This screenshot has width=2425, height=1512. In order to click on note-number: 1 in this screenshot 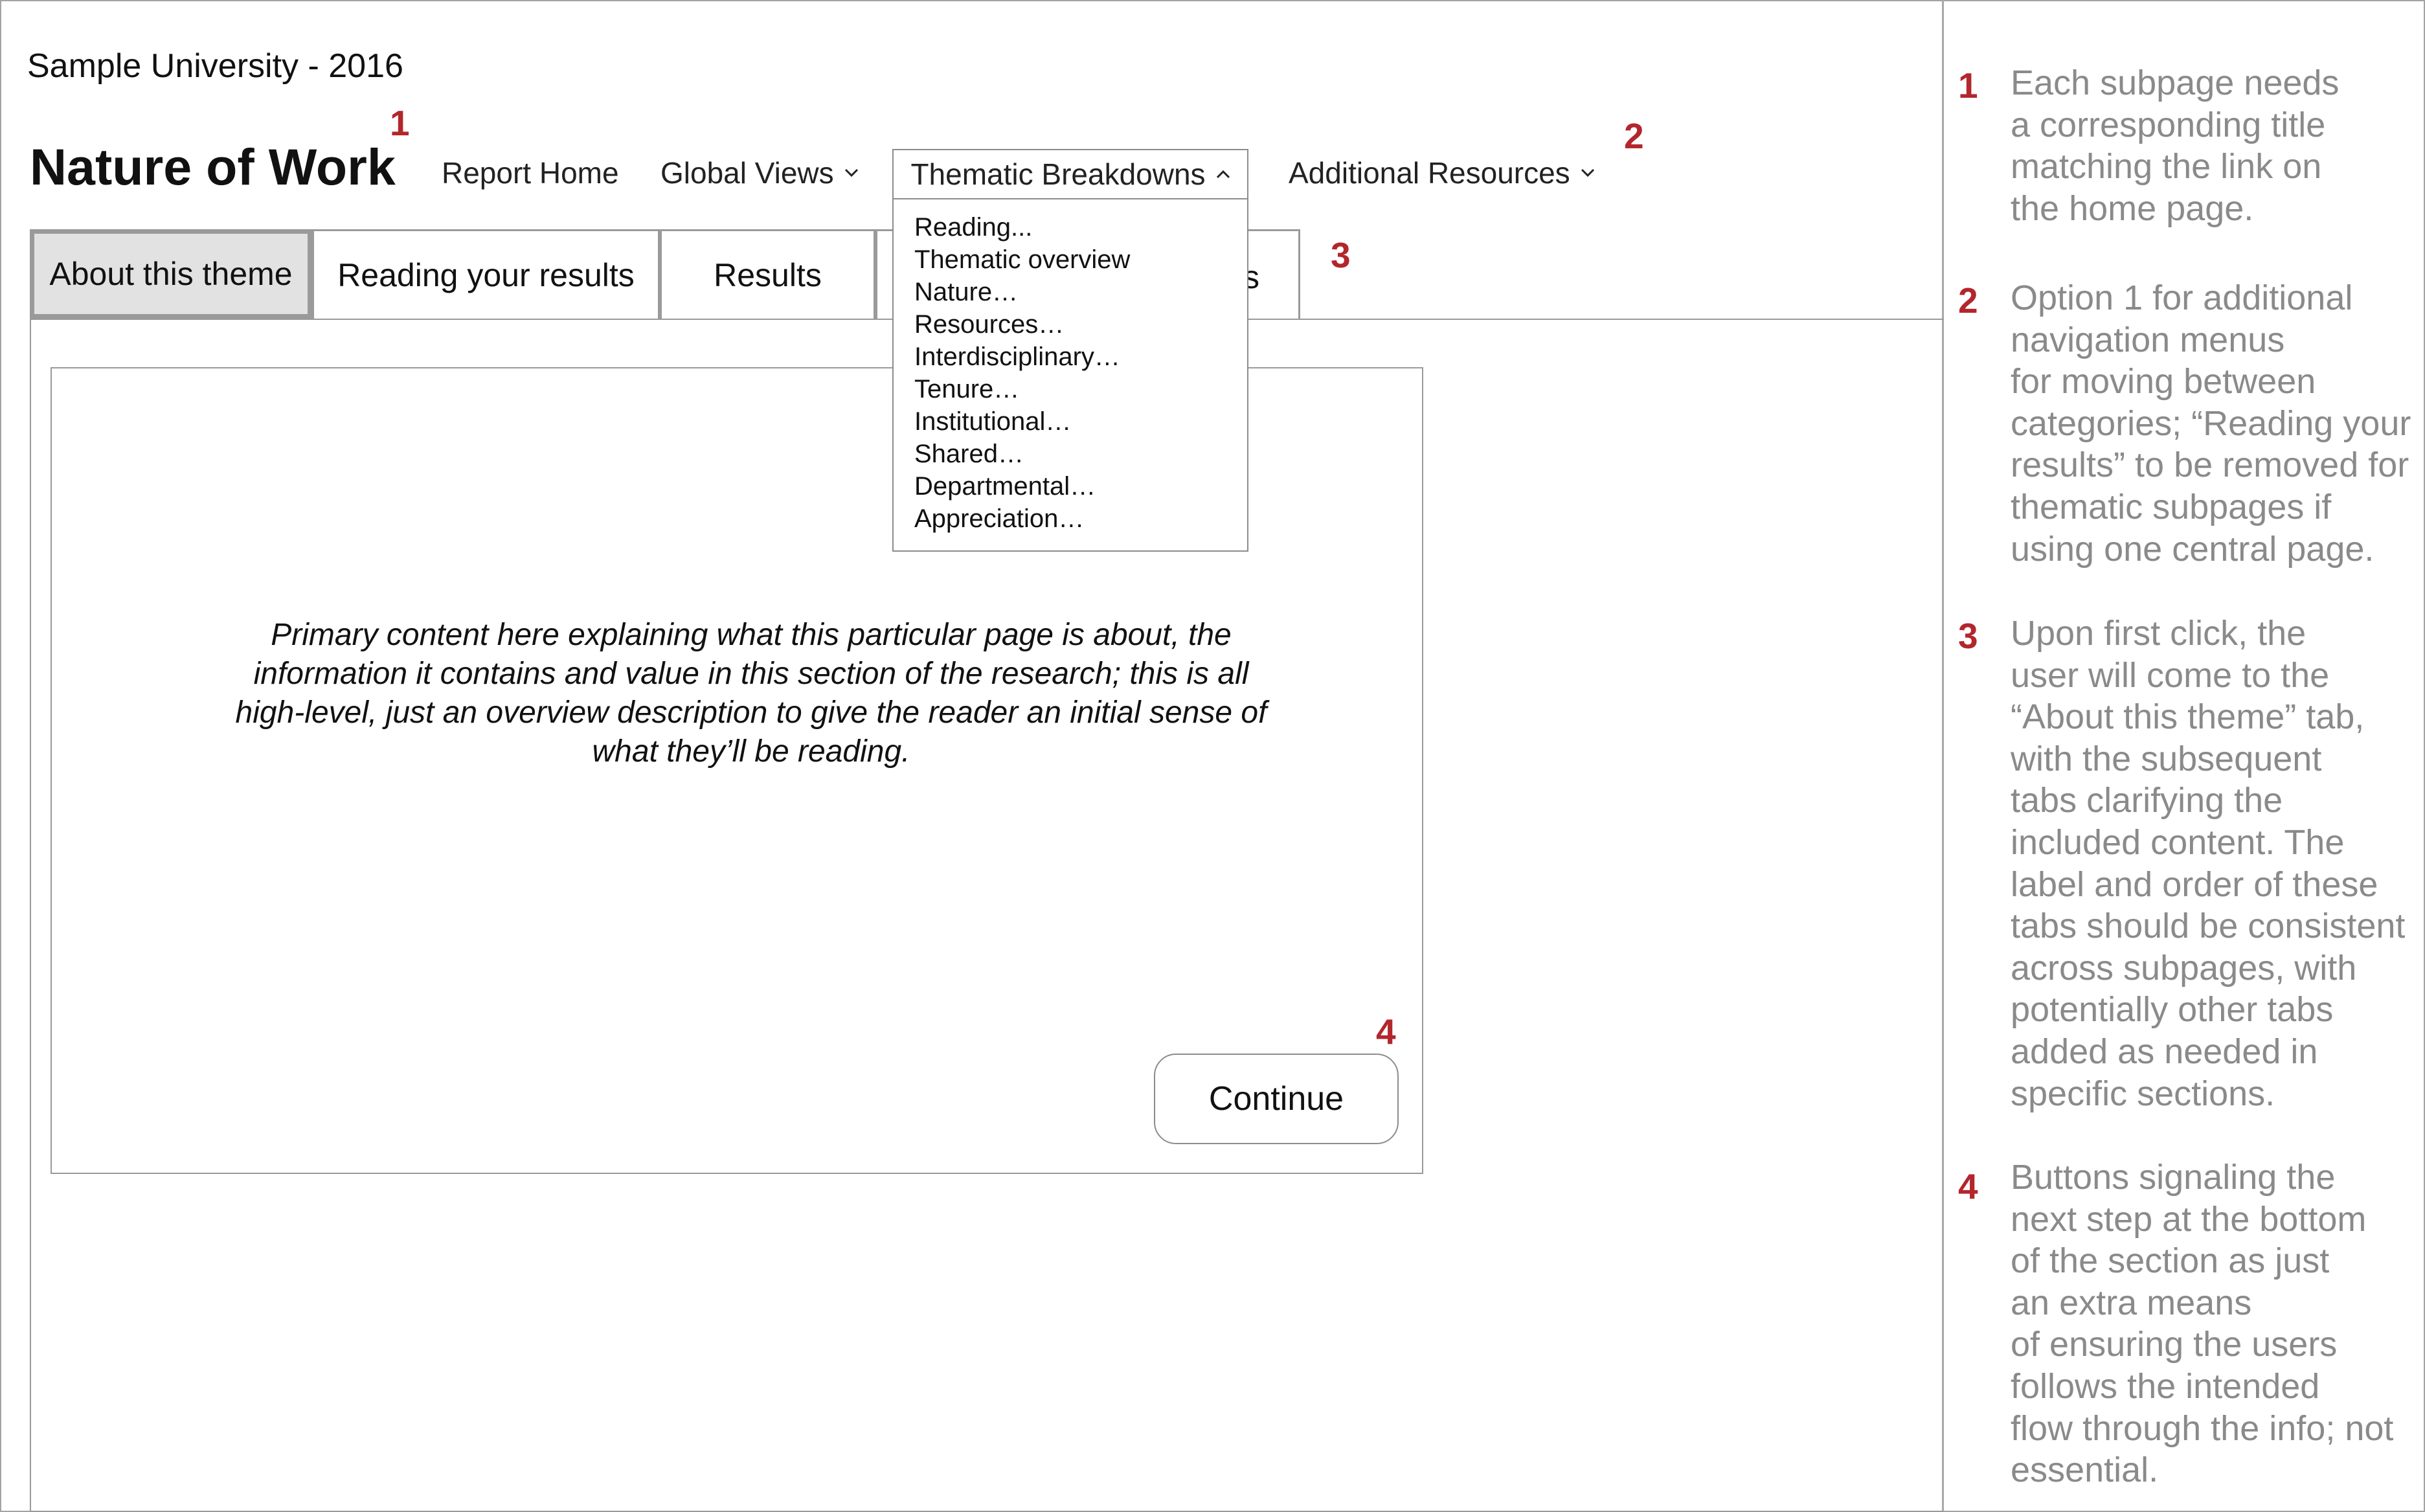, I will do `click(1968, 85)`.